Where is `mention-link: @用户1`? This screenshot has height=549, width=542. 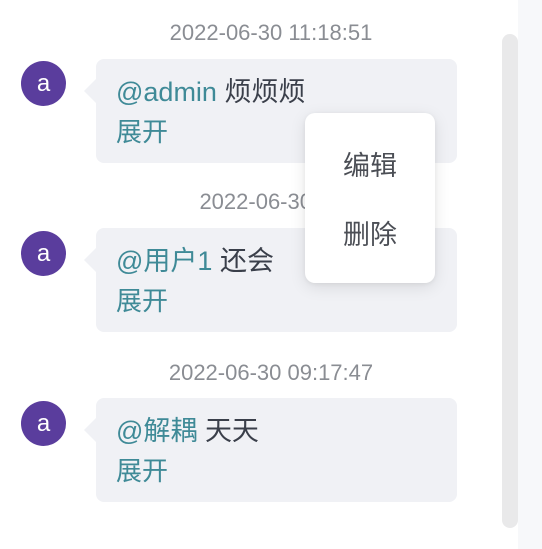
mention-link: @用户1 is located at coordinates (164, 261).